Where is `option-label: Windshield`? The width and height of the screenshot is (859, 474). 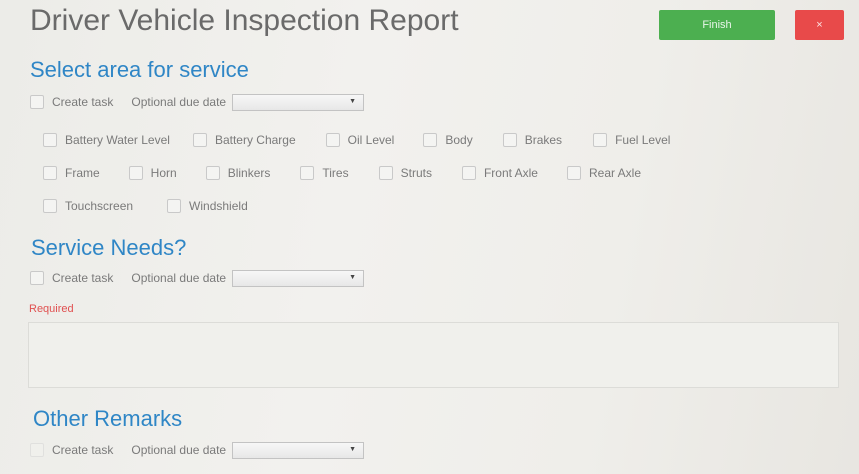
option-label: Windshield is located at coordinates (218, 206).